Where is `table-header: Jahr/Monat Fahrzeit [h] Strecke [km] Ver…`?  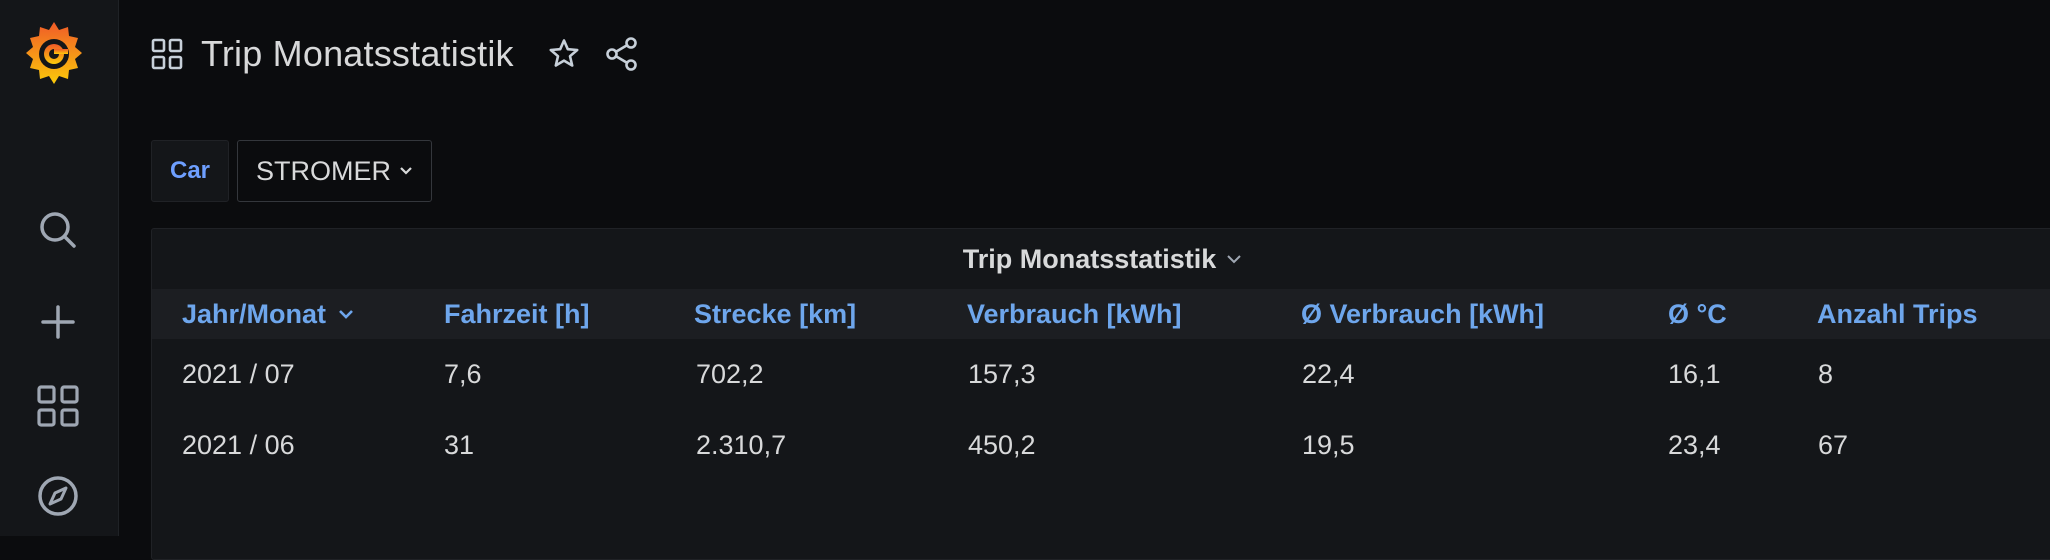 table-header: Jahr/Monat Fahrzeit [h] Strecke [km] Ver… is located at coordinates (1101, 314).